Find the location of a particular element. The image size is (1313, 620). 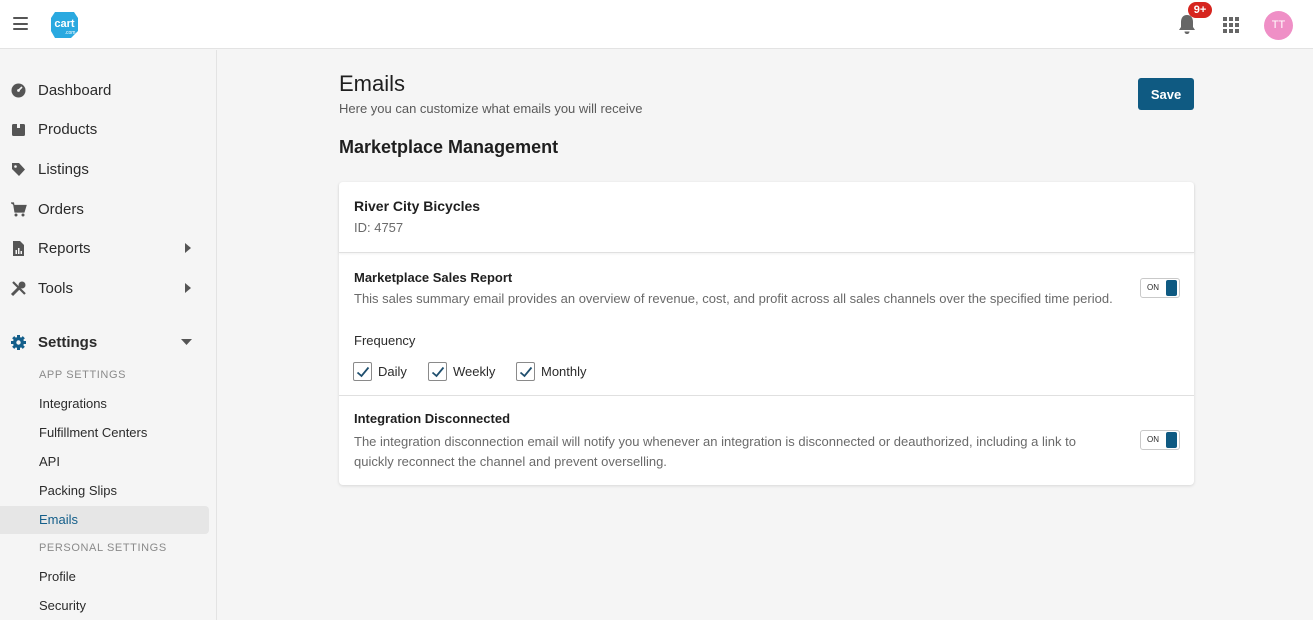

marketplace-name: River City Bicycles is located at coordinates (417, 206).